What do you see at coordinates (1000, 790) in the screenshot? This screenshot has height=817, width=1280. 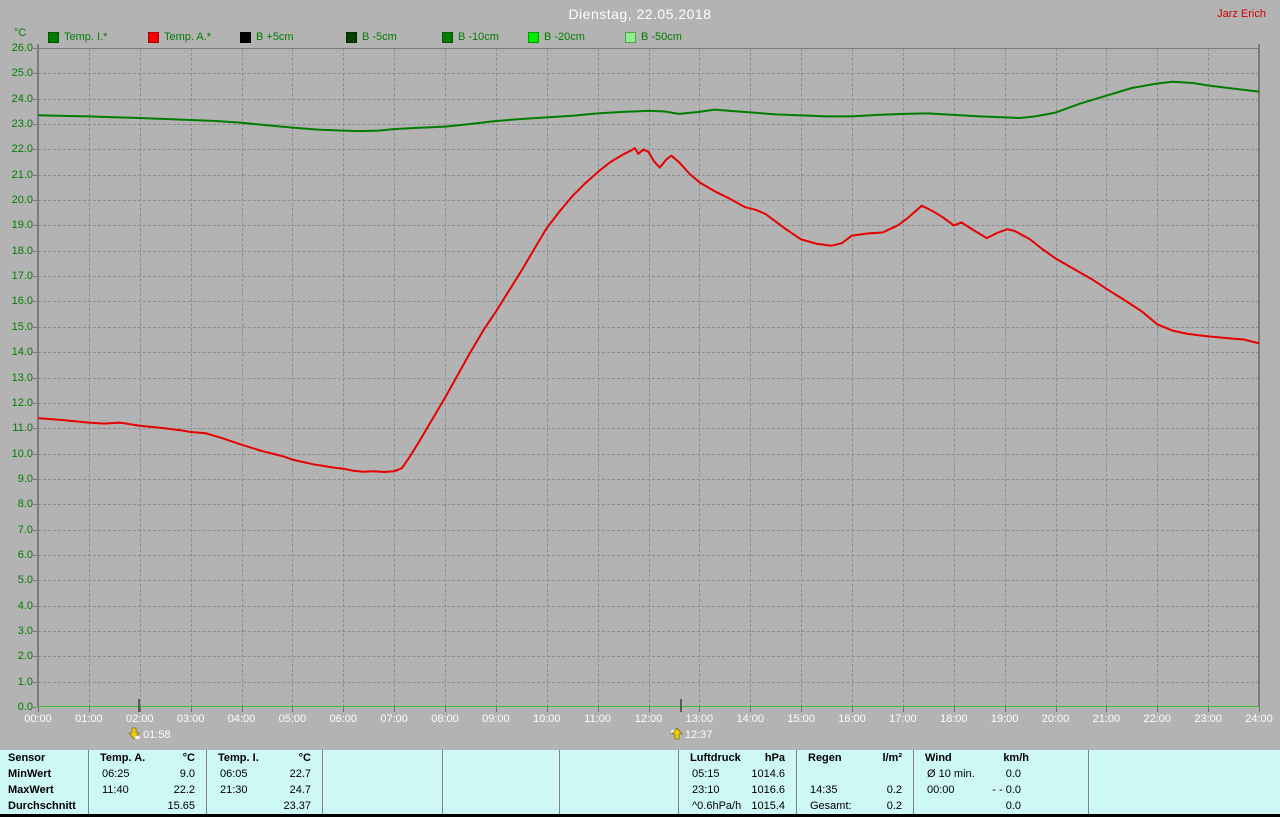 I see `table-row: 00:00 - - 0.0` at bounding box center [1000, 790].